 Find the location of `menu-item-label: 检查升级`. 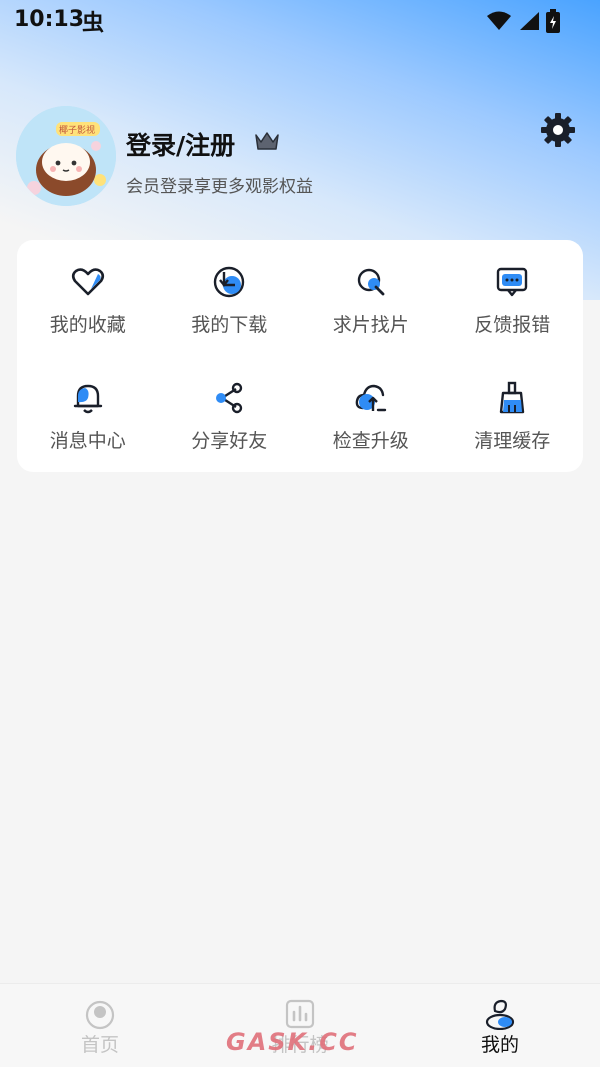

menu-item-label: 检查升级 is located at coordinates (370, 441).